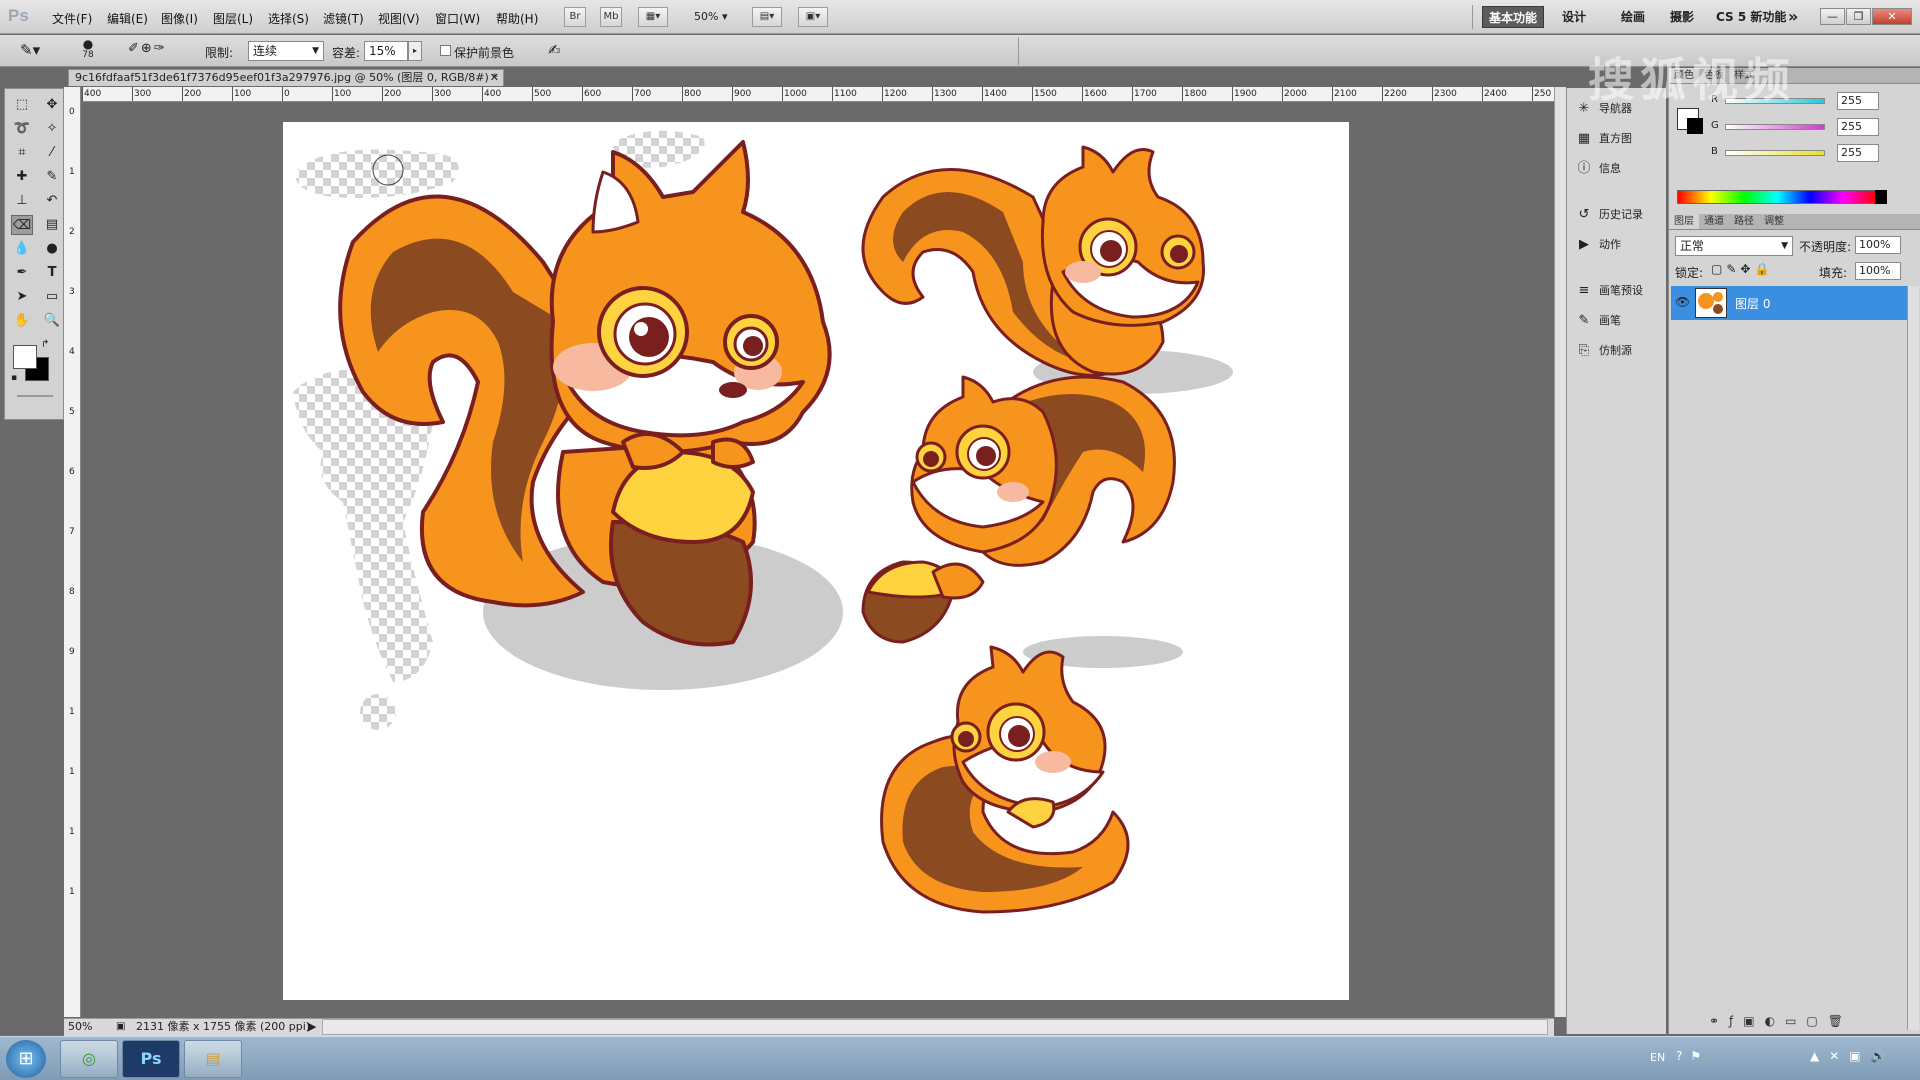  What do you see at coordinates (52, 249) in the screenshot?
I see `dodge-tool-icon: ●` at bounding box center [52, 249].